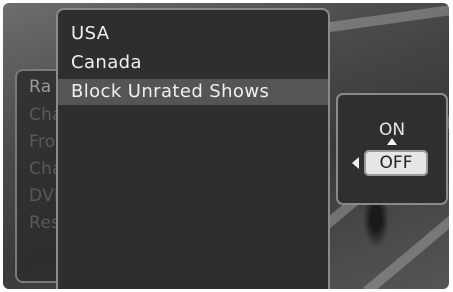 The image size is (453, 292). What do you see at coordinates (386, 18) in the screenshot?
I see `field-stripe` at bounding box center [386, 18].